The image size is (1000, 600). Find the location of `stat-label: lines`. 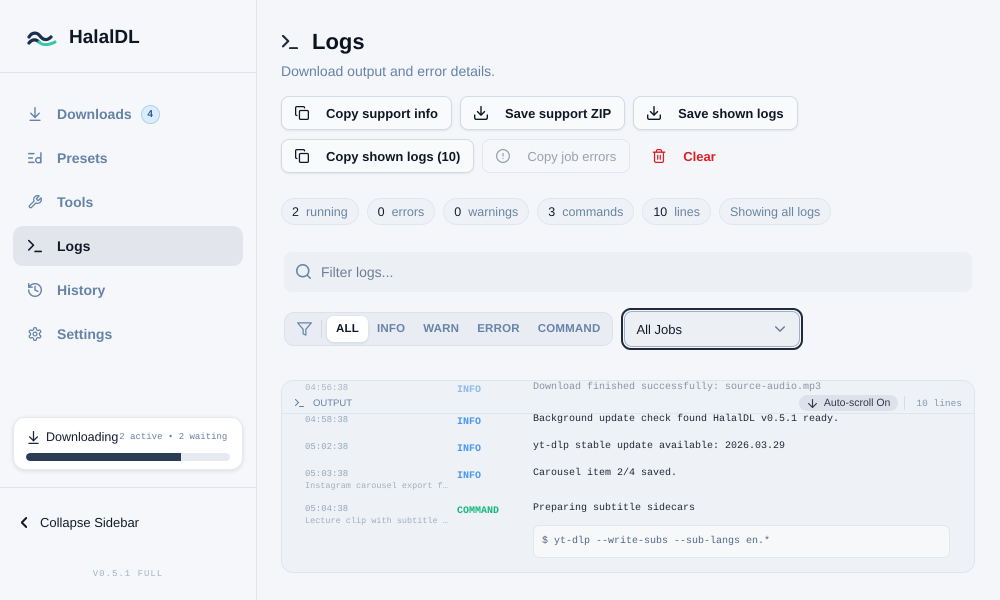

stat-label: lines is located at coordinates (687, 211).